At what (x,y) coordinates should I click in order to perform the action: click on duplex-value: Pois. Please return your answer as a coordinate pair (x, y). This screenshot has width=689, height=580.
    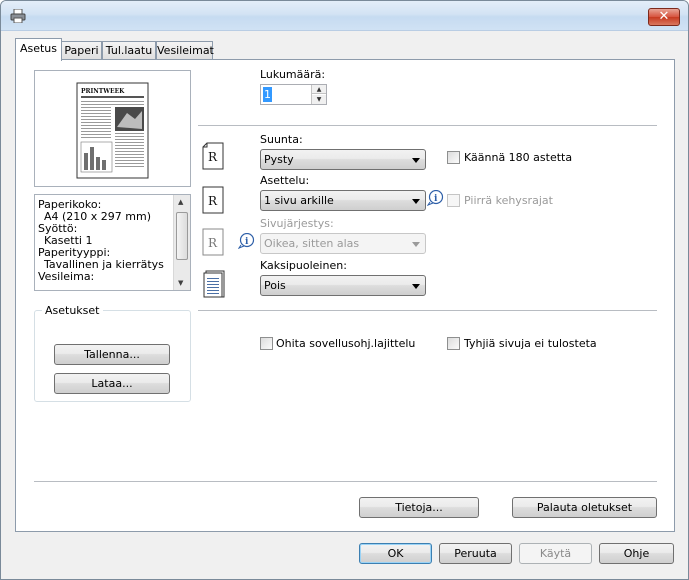
    Looking at the image, I should click on (275, 285).